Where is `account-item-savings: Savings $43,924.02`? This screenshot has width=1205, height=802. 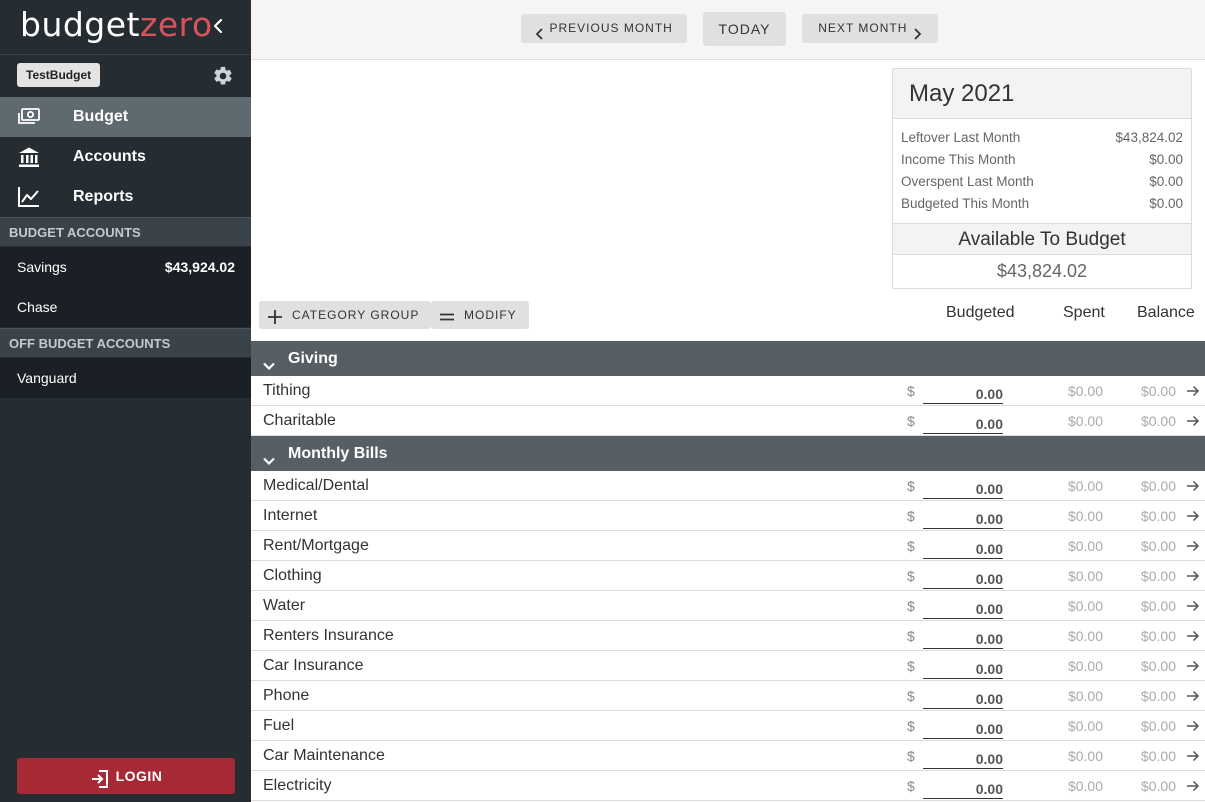
account-item-savings: Savings $43,924.02 is located at coordinates (125, 267).